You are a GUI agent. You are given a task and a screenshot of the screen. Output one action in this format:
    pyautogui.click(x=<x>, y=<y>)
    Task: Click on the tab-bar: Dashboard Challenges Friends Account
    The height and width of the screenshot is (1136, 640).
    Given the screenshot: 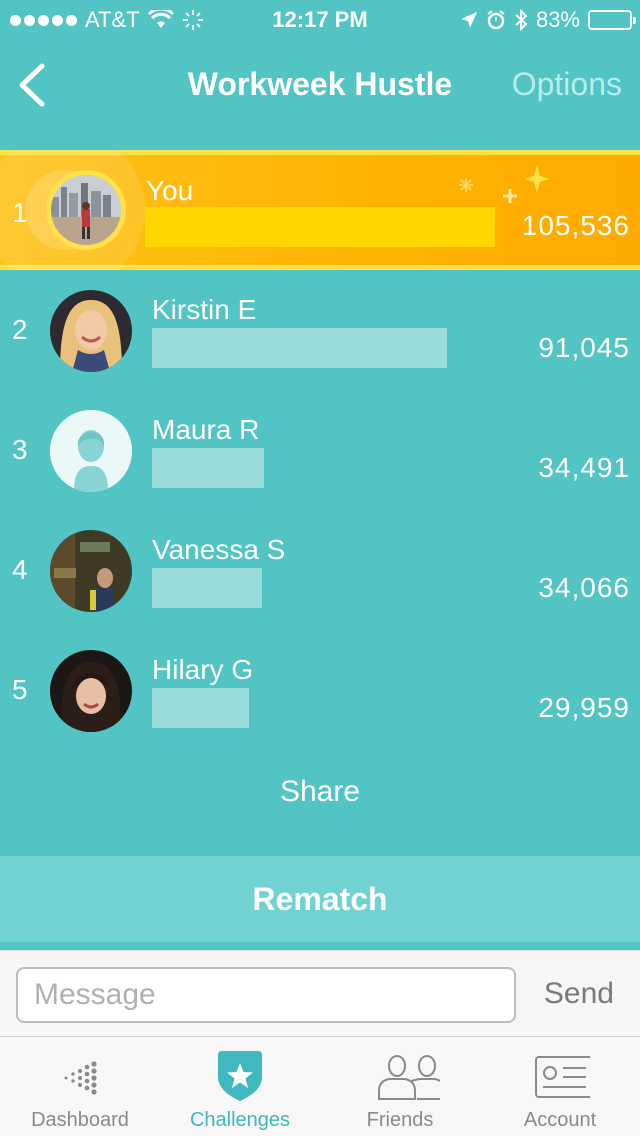 What is the action you would take?
    pyautogui.click(x=320, y=1086)
    